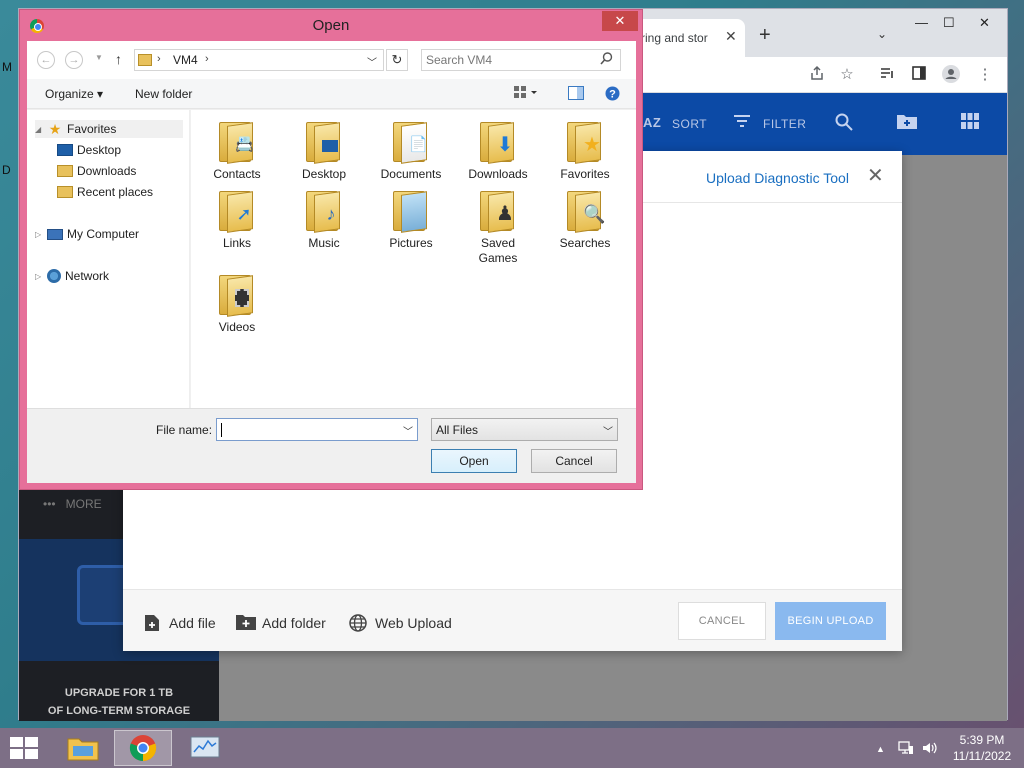 The width and height of the screenshot is (1024, 768). Describe the element at coordinates (324, 220) in the screenshot. I see `folder-item-music: ♪ Music` at that location.